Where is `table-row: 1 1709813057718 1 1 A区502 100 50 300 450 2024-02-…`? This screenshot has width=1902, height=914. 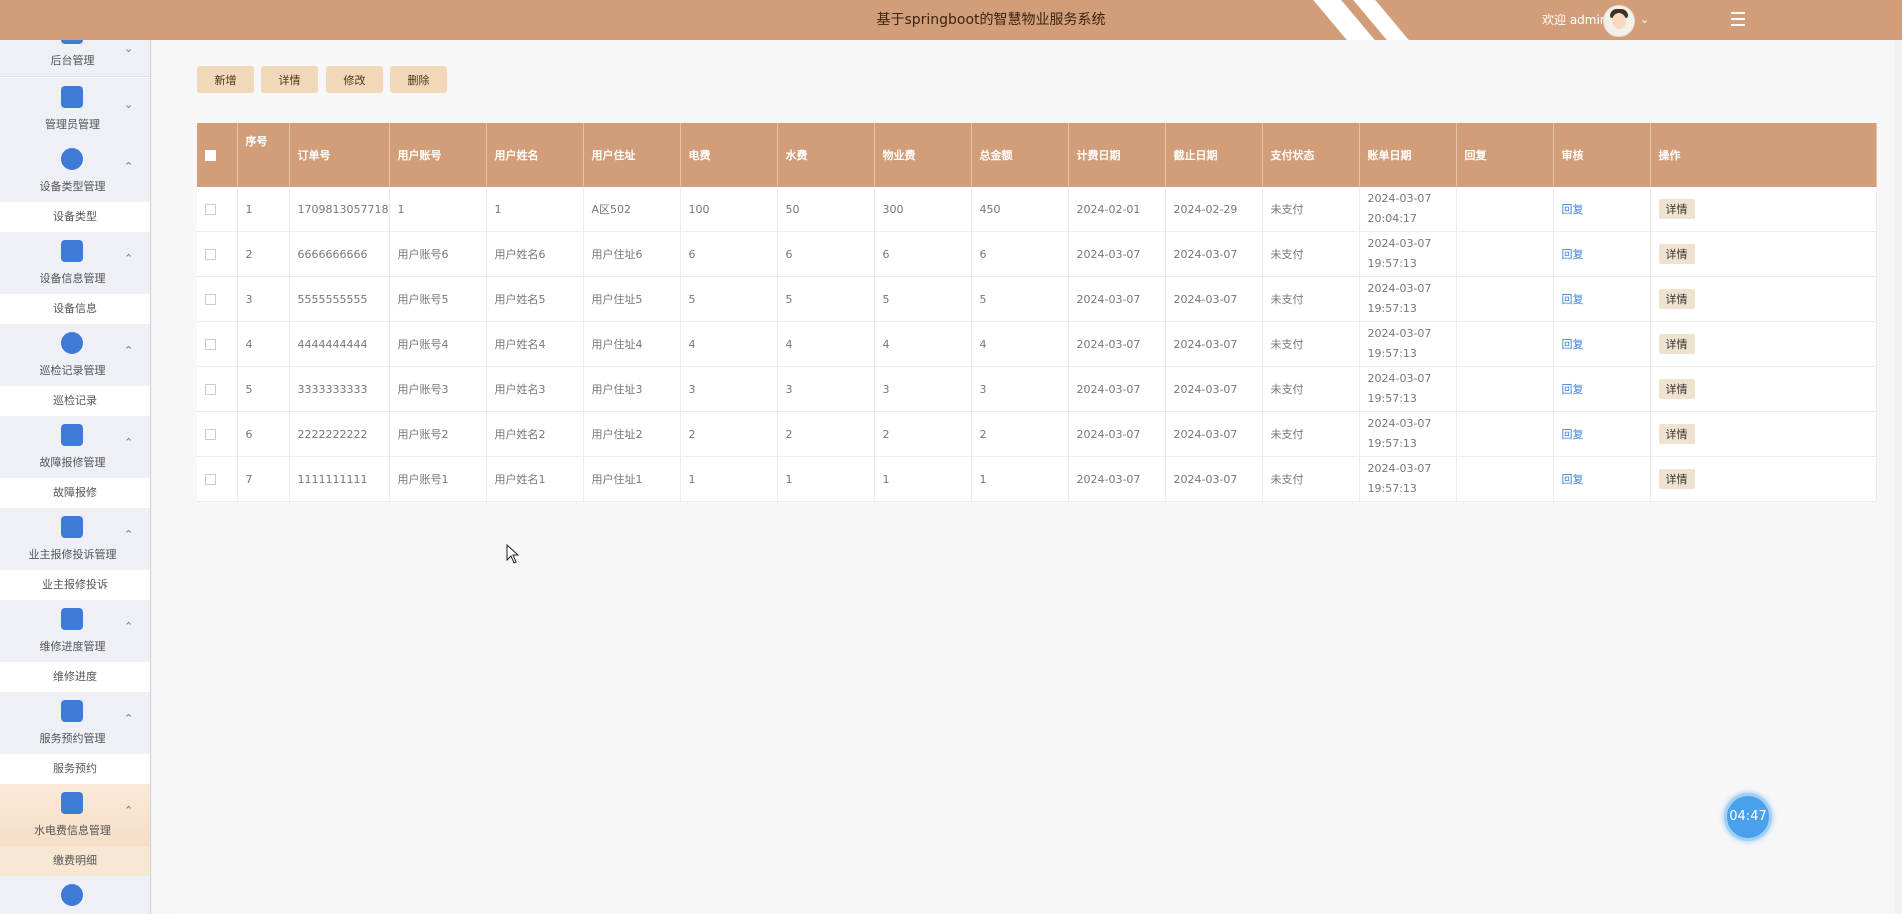
table-row: 1 1709813057718 1 1 A区502 100 50 300 450 2024-02-… is located at coordinates (1037, 209).